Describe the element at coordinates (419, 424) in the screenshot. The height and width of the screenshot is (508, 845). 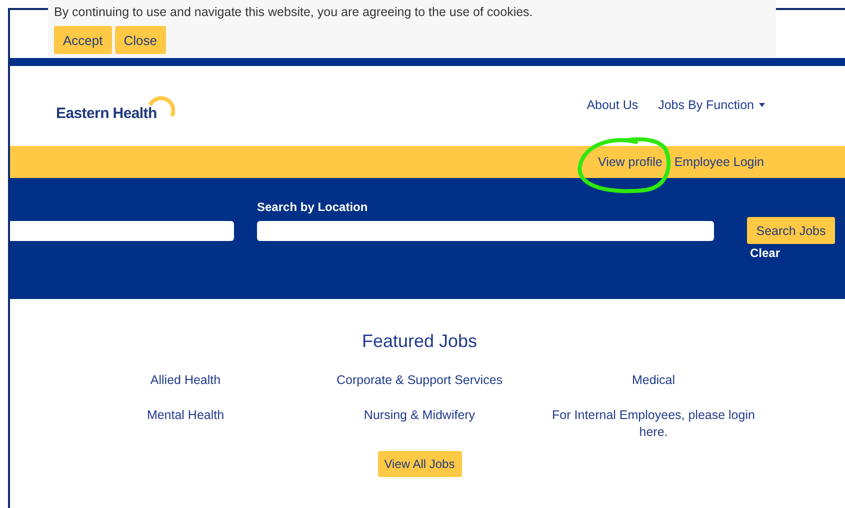
I see `job-category-link: Nursing & Midwifery` at that location.